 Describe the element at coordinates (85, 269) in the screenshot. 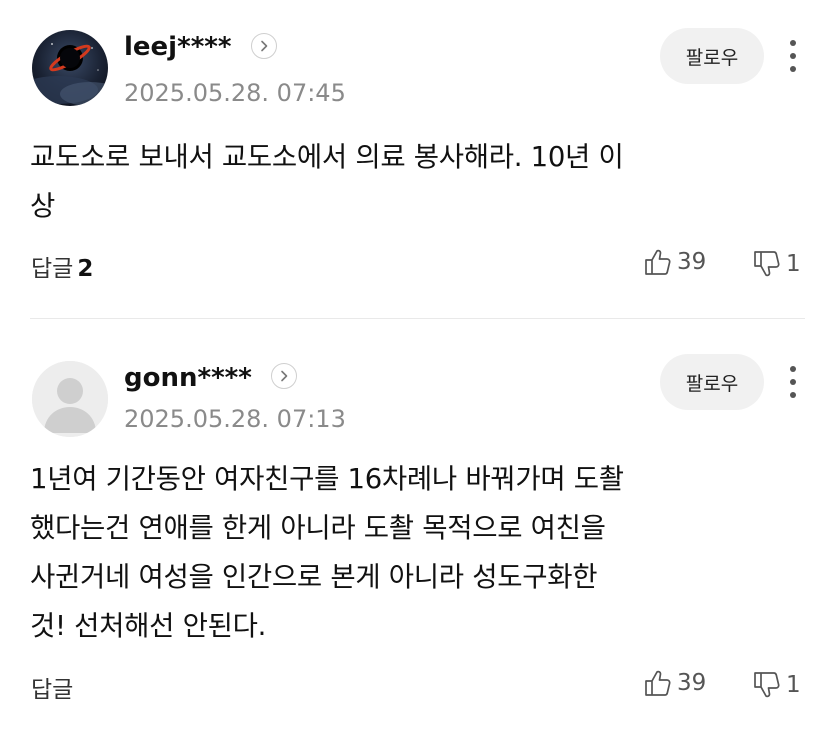

I see `reply-count: 2` at that location.